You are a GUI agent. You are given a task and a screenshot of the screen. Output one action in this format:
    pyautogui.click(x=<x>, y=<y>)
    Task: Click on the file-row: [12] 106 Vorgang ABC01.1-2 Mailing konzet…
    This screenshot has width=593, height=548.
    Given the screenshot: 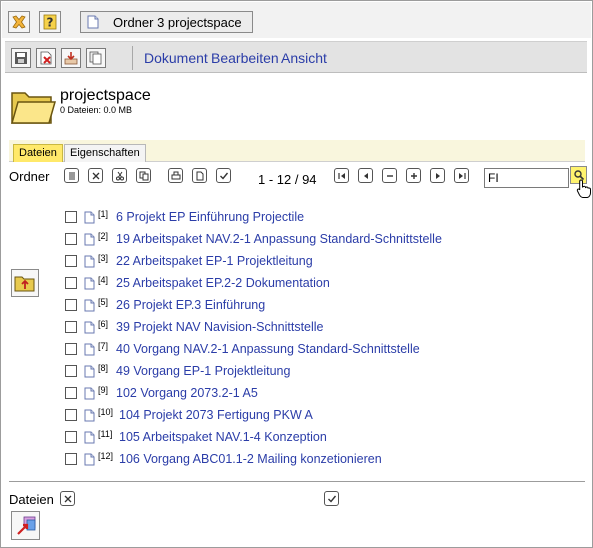 What is the action you would take?
    pyautogui.click(x=223, y=459)
    